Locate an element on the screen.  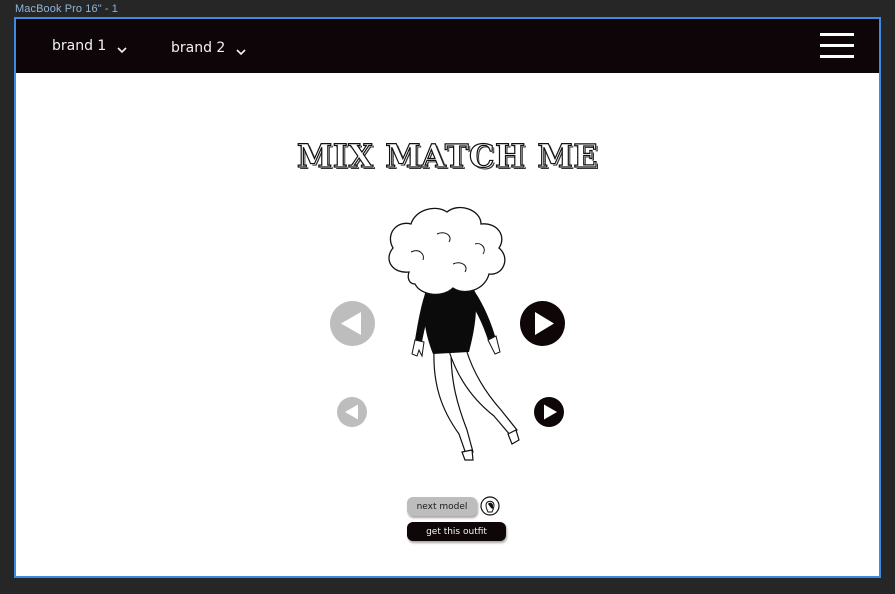
next-model-button: next model is located at coordinates (442, 506).